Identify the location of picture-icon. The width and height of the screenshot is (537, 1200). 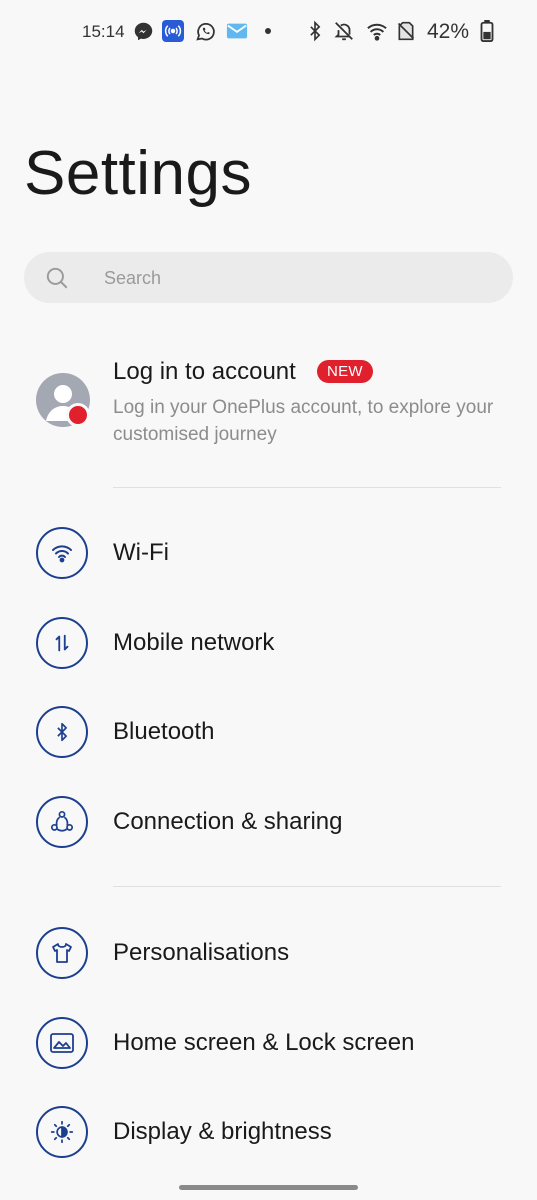
(62, 1043).